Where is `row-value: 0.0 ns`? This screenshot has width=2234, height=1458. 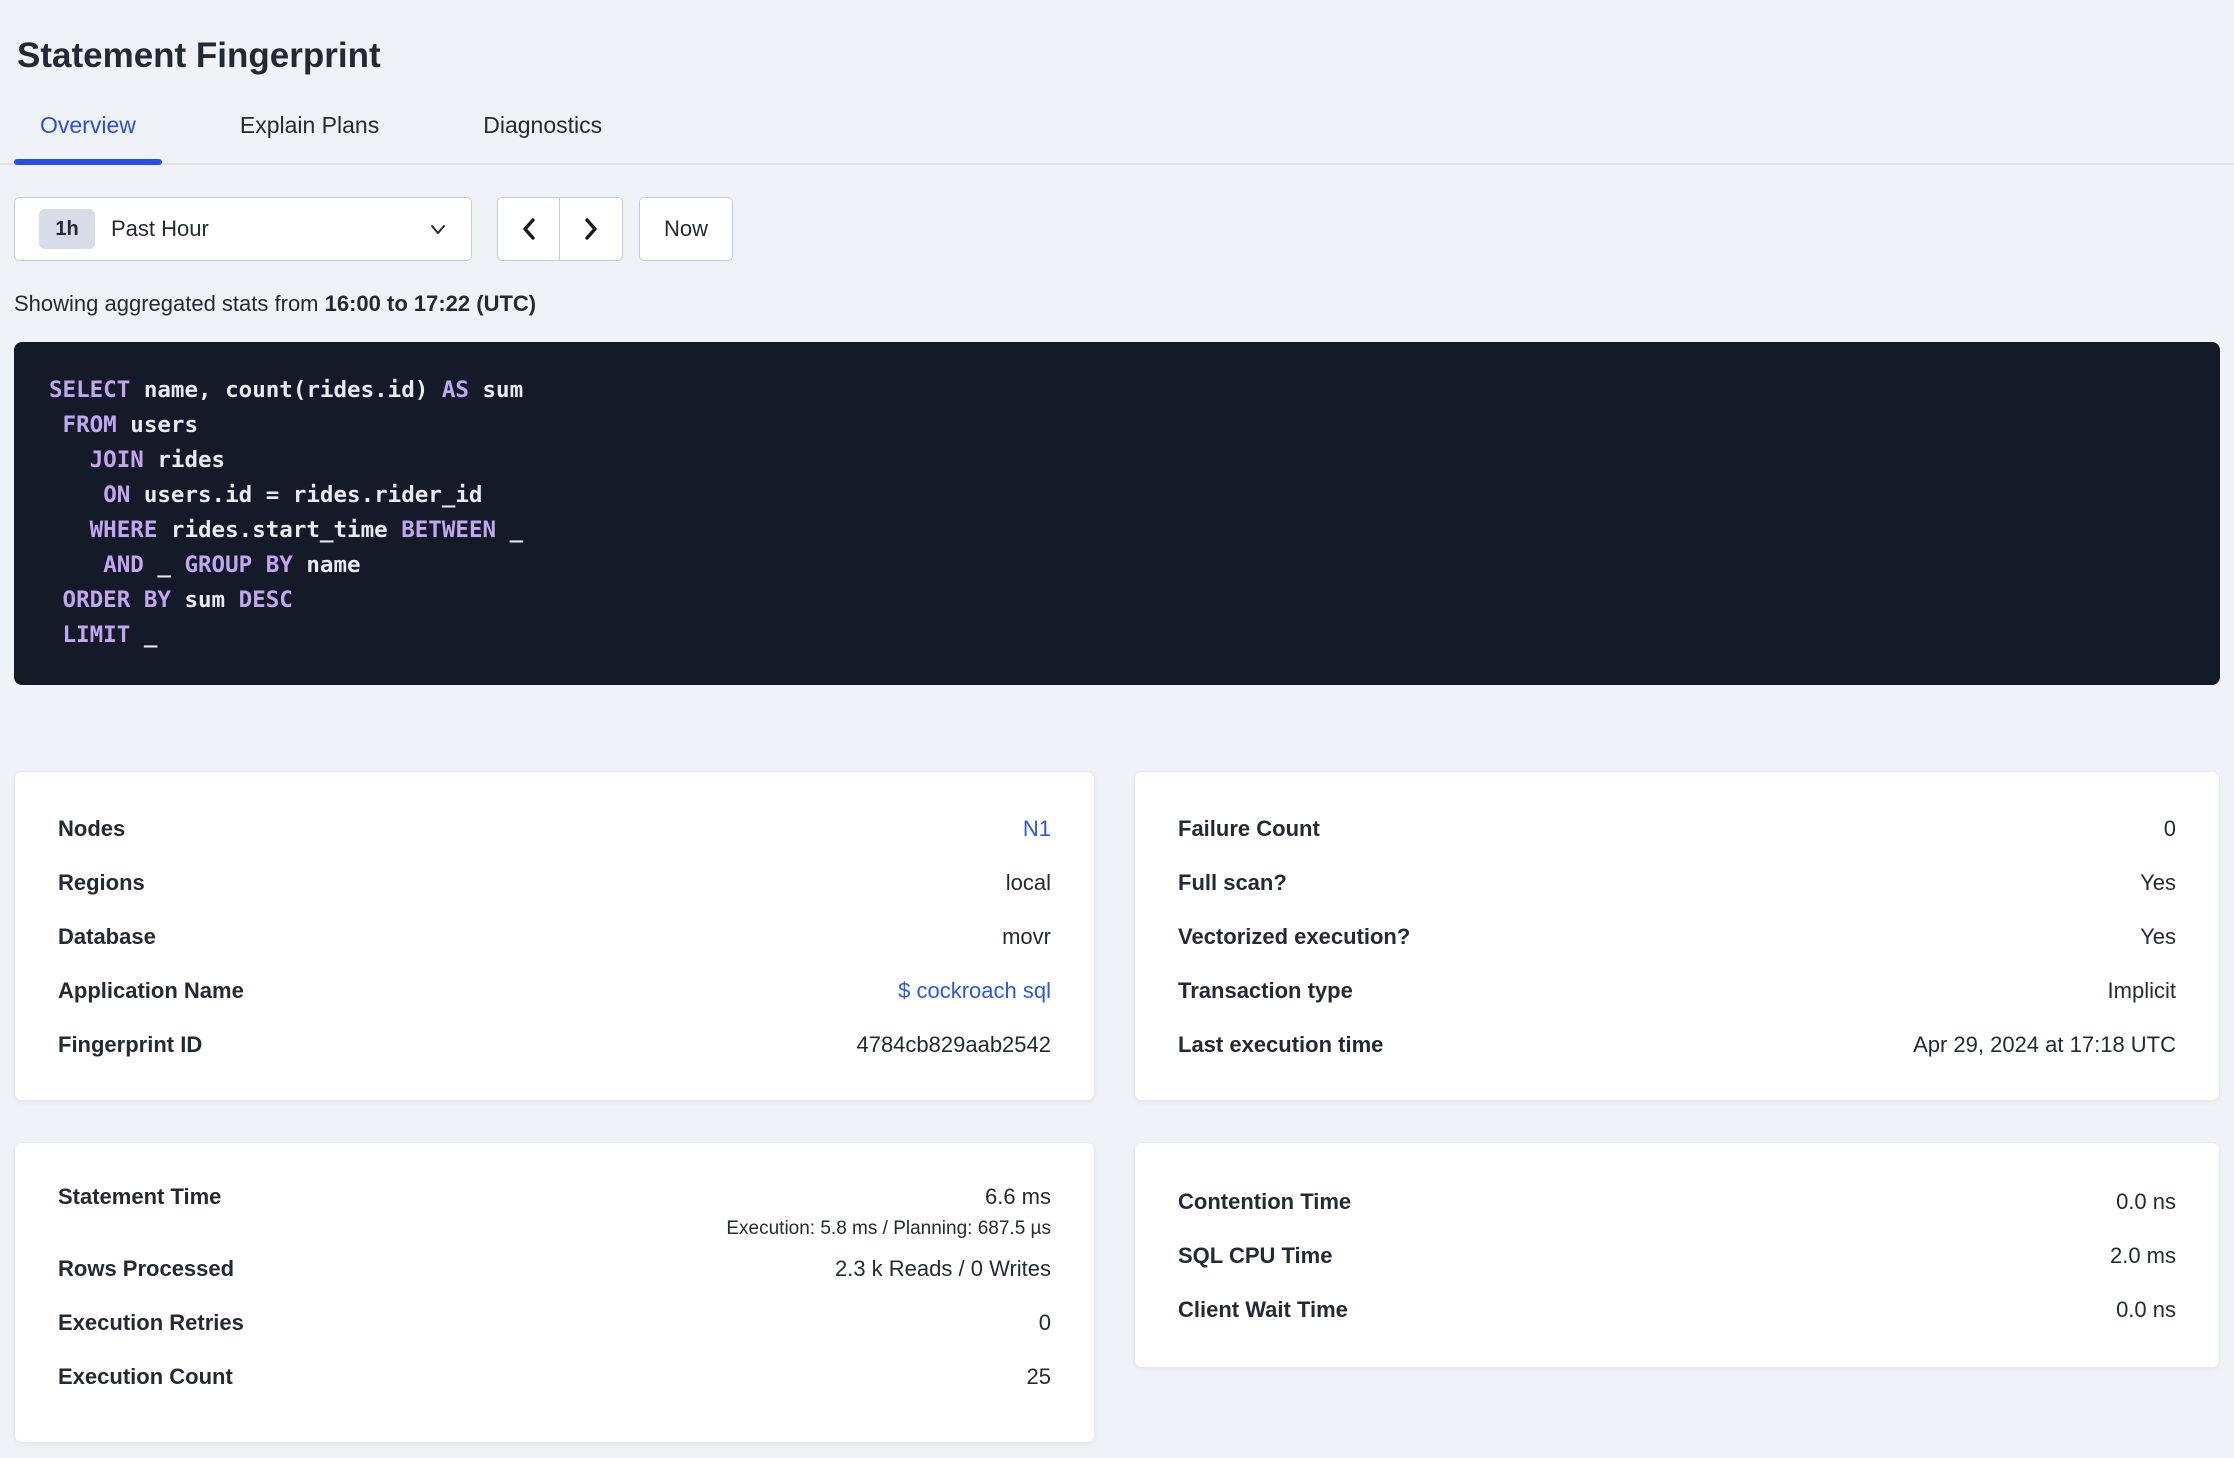
row-value: 0.0 ns is located at coordinates (2146, 1309).